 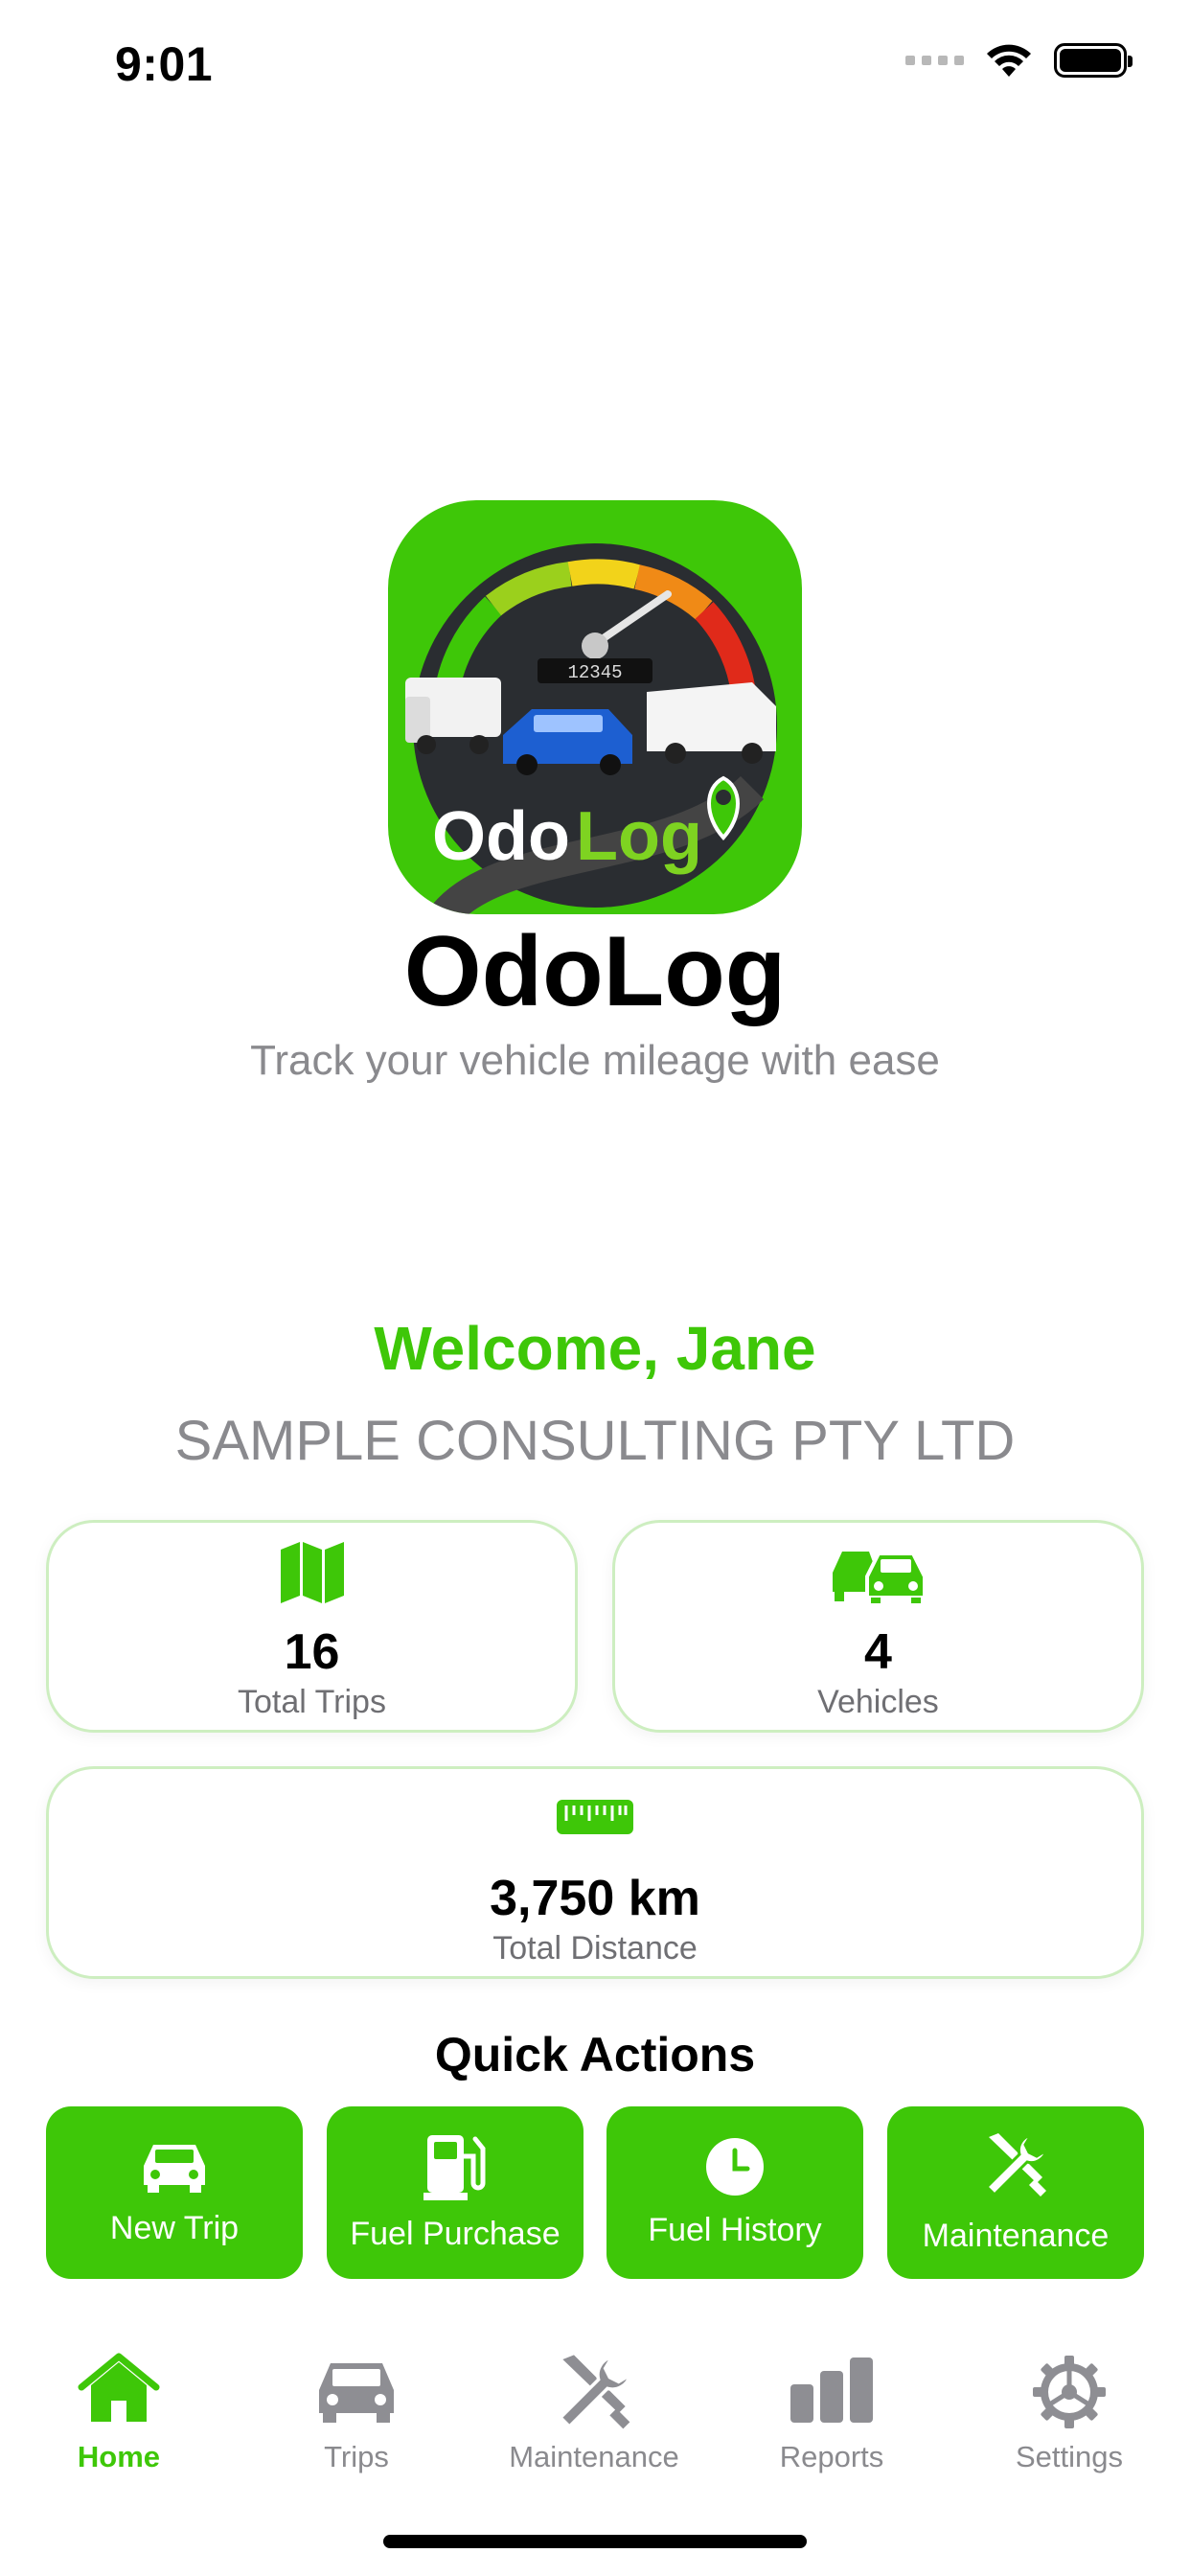 What do you see at coordinates (312, 1572) in the screenshot?
I see `map-icon` at bounding box center [312, 1572].